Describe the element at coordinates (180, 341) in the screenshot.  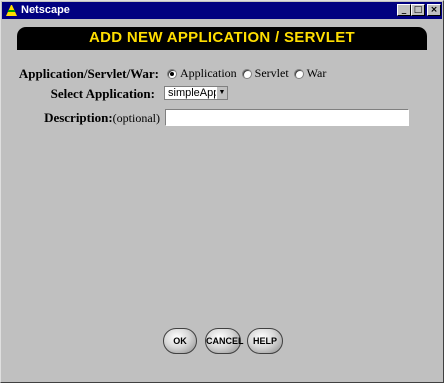
I see `ok-button: OK` at that location.